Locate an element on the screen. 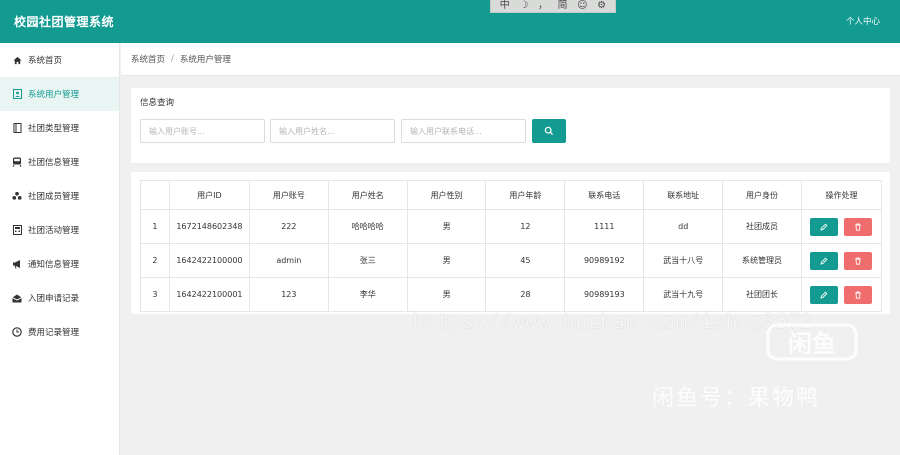 The width and height of the screenshot is (900, 455). column-header-index is located at coordinates (155, 195).